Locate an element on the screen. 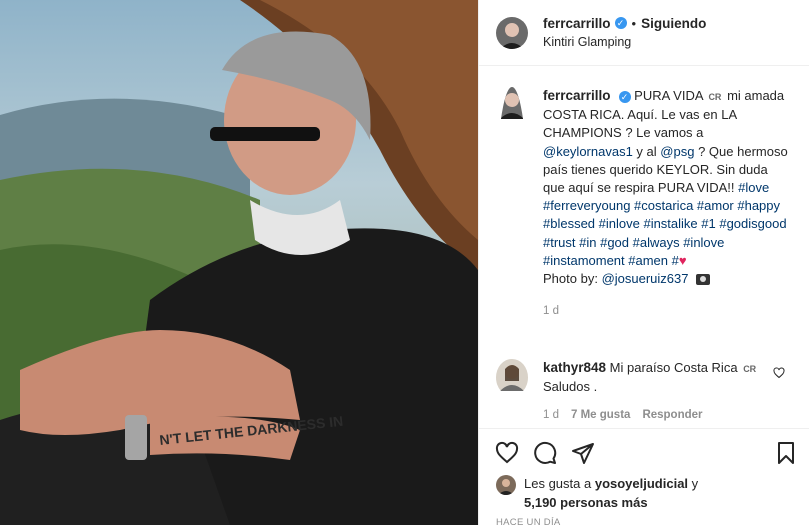 The image size is (809, 528). comment-like-heart-icon is located at coordinates (779, 373).